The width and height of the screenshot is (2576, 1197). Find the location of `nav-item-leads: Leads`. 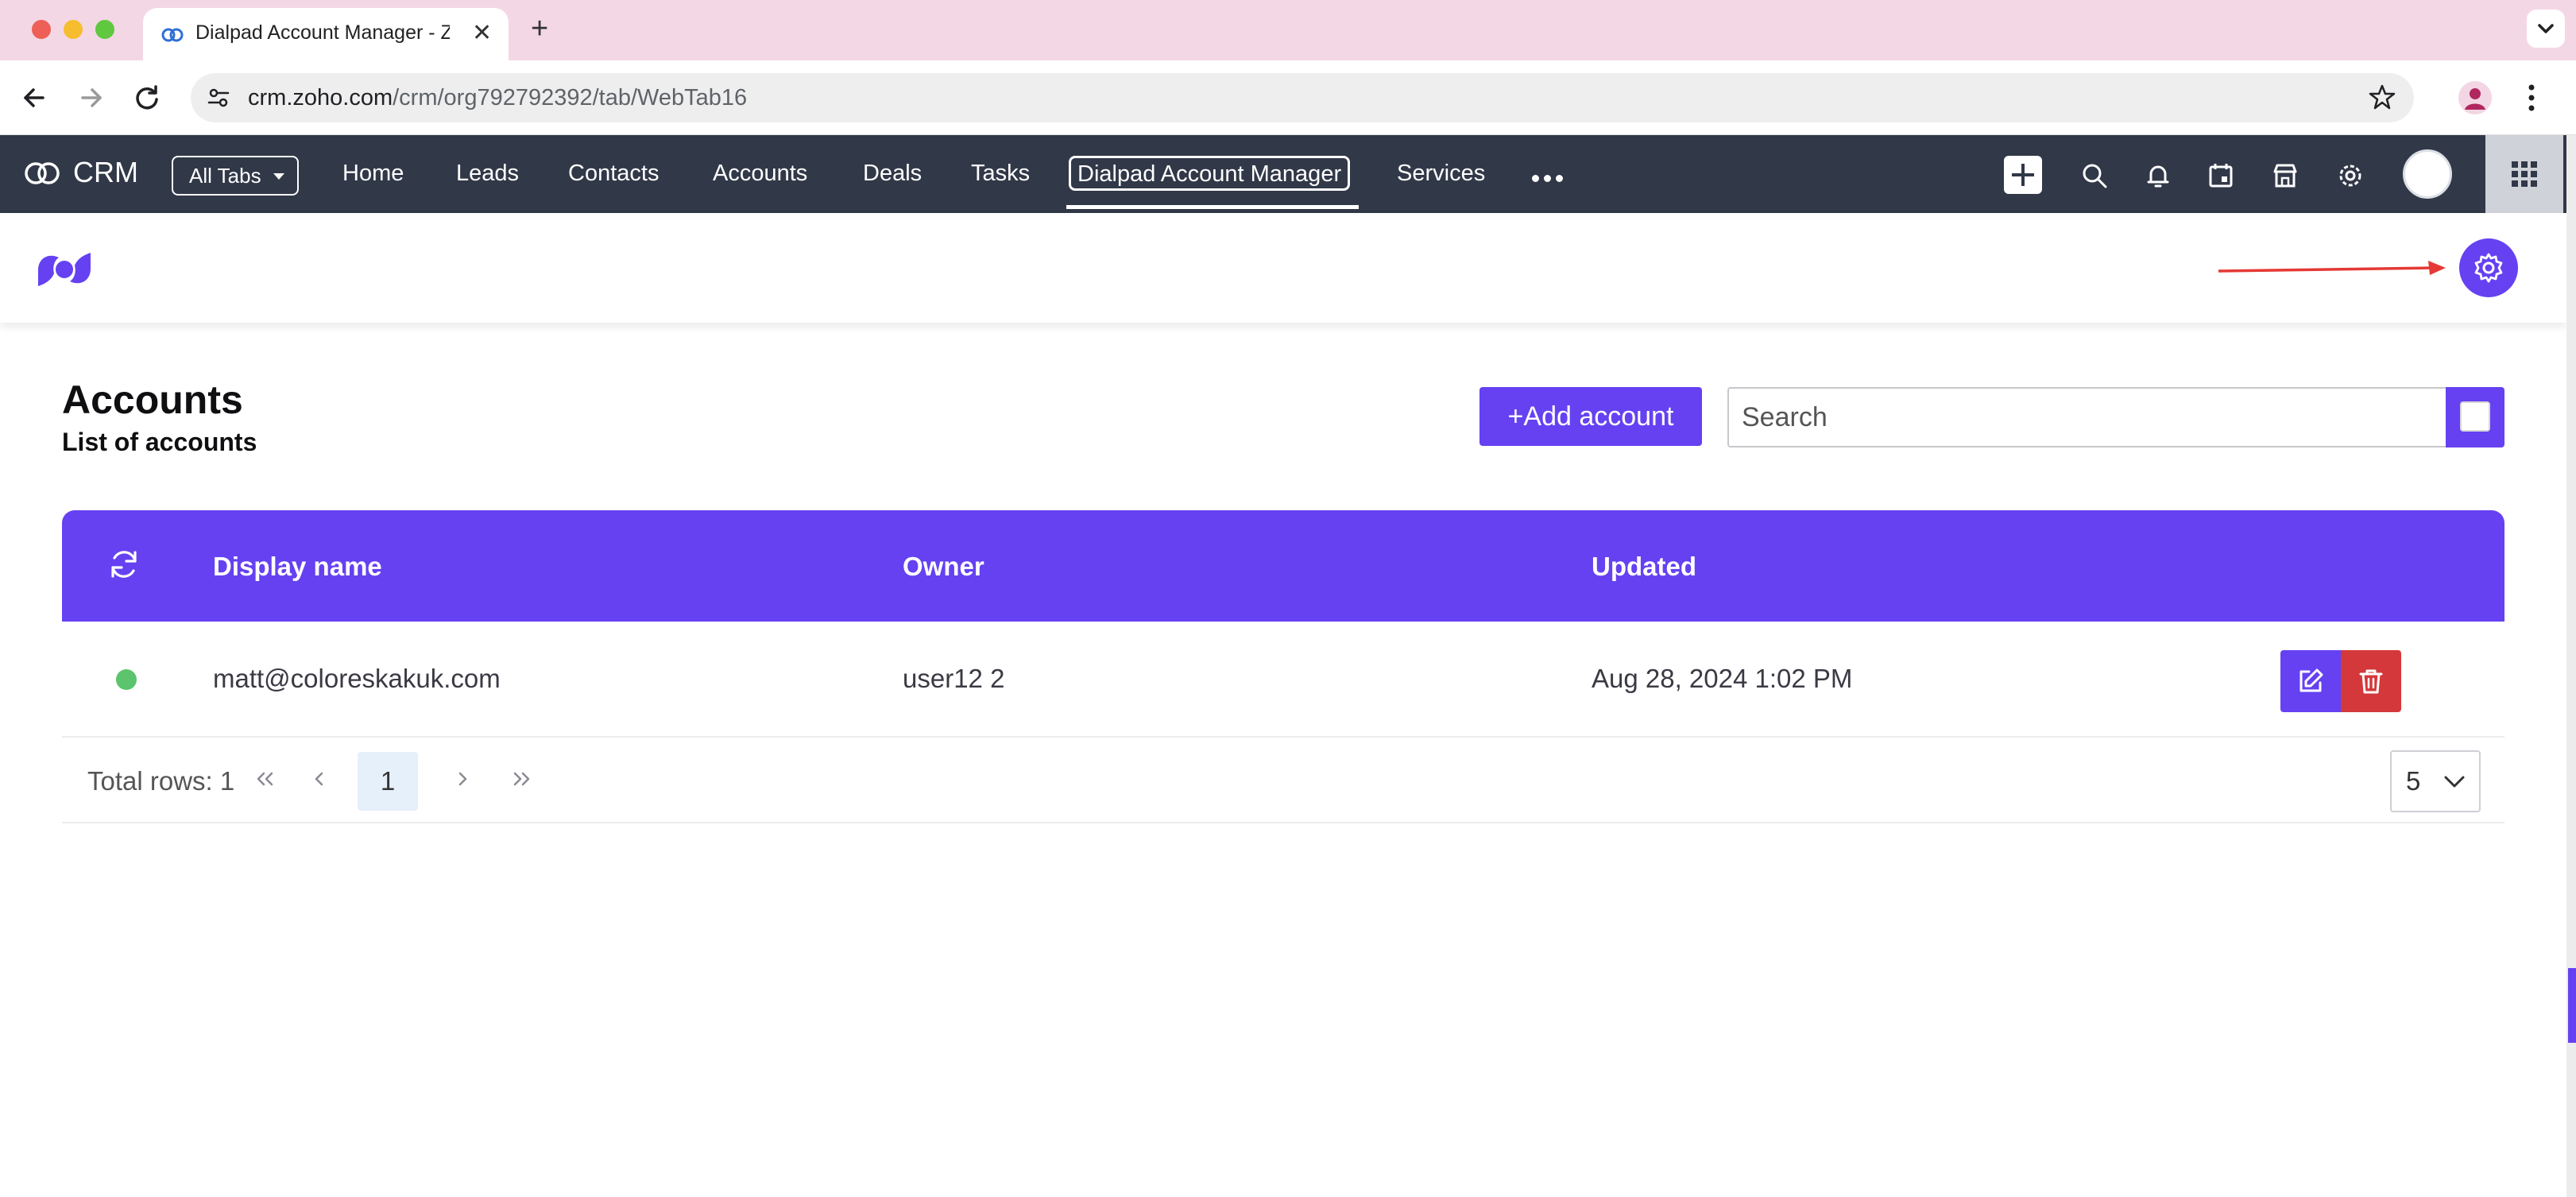

nav-item-leads: Leads is located at coordinates (488, 174).